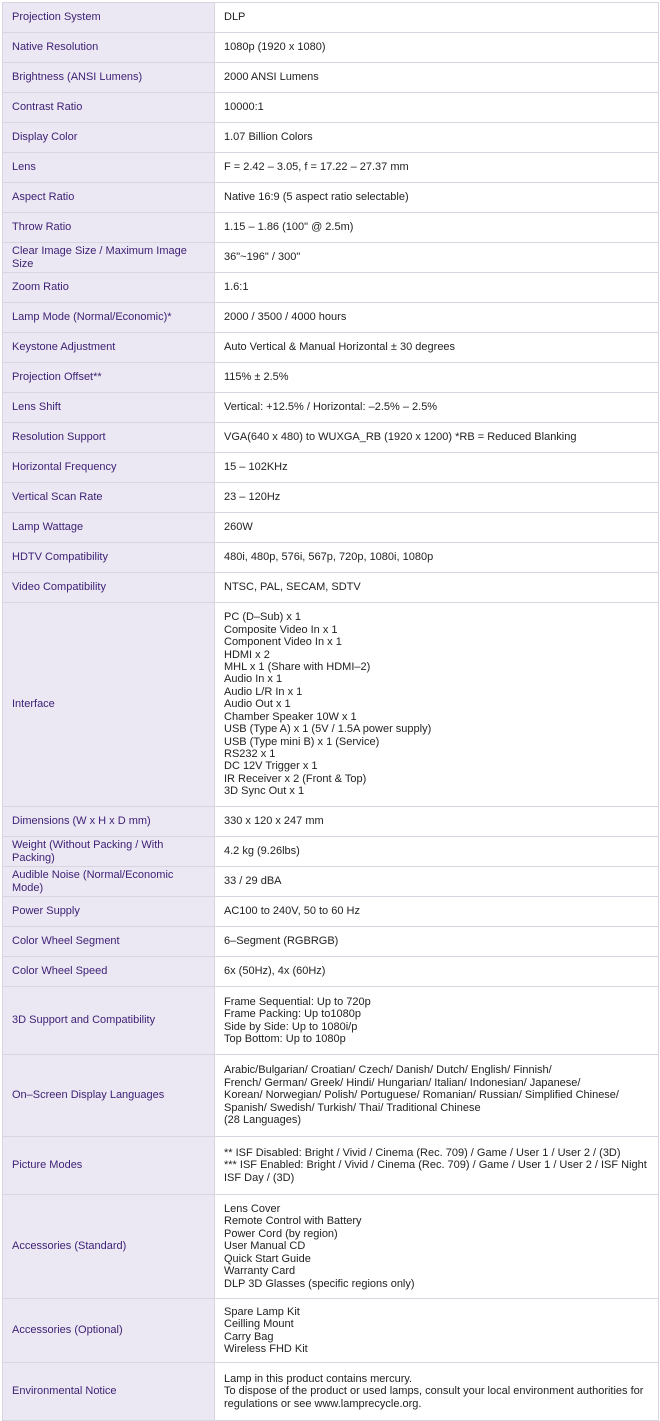  What do you see at coordinates (108, 911) in the screenshot?
I see `spec-label: Power Supply` at bounding box center [108, 911].